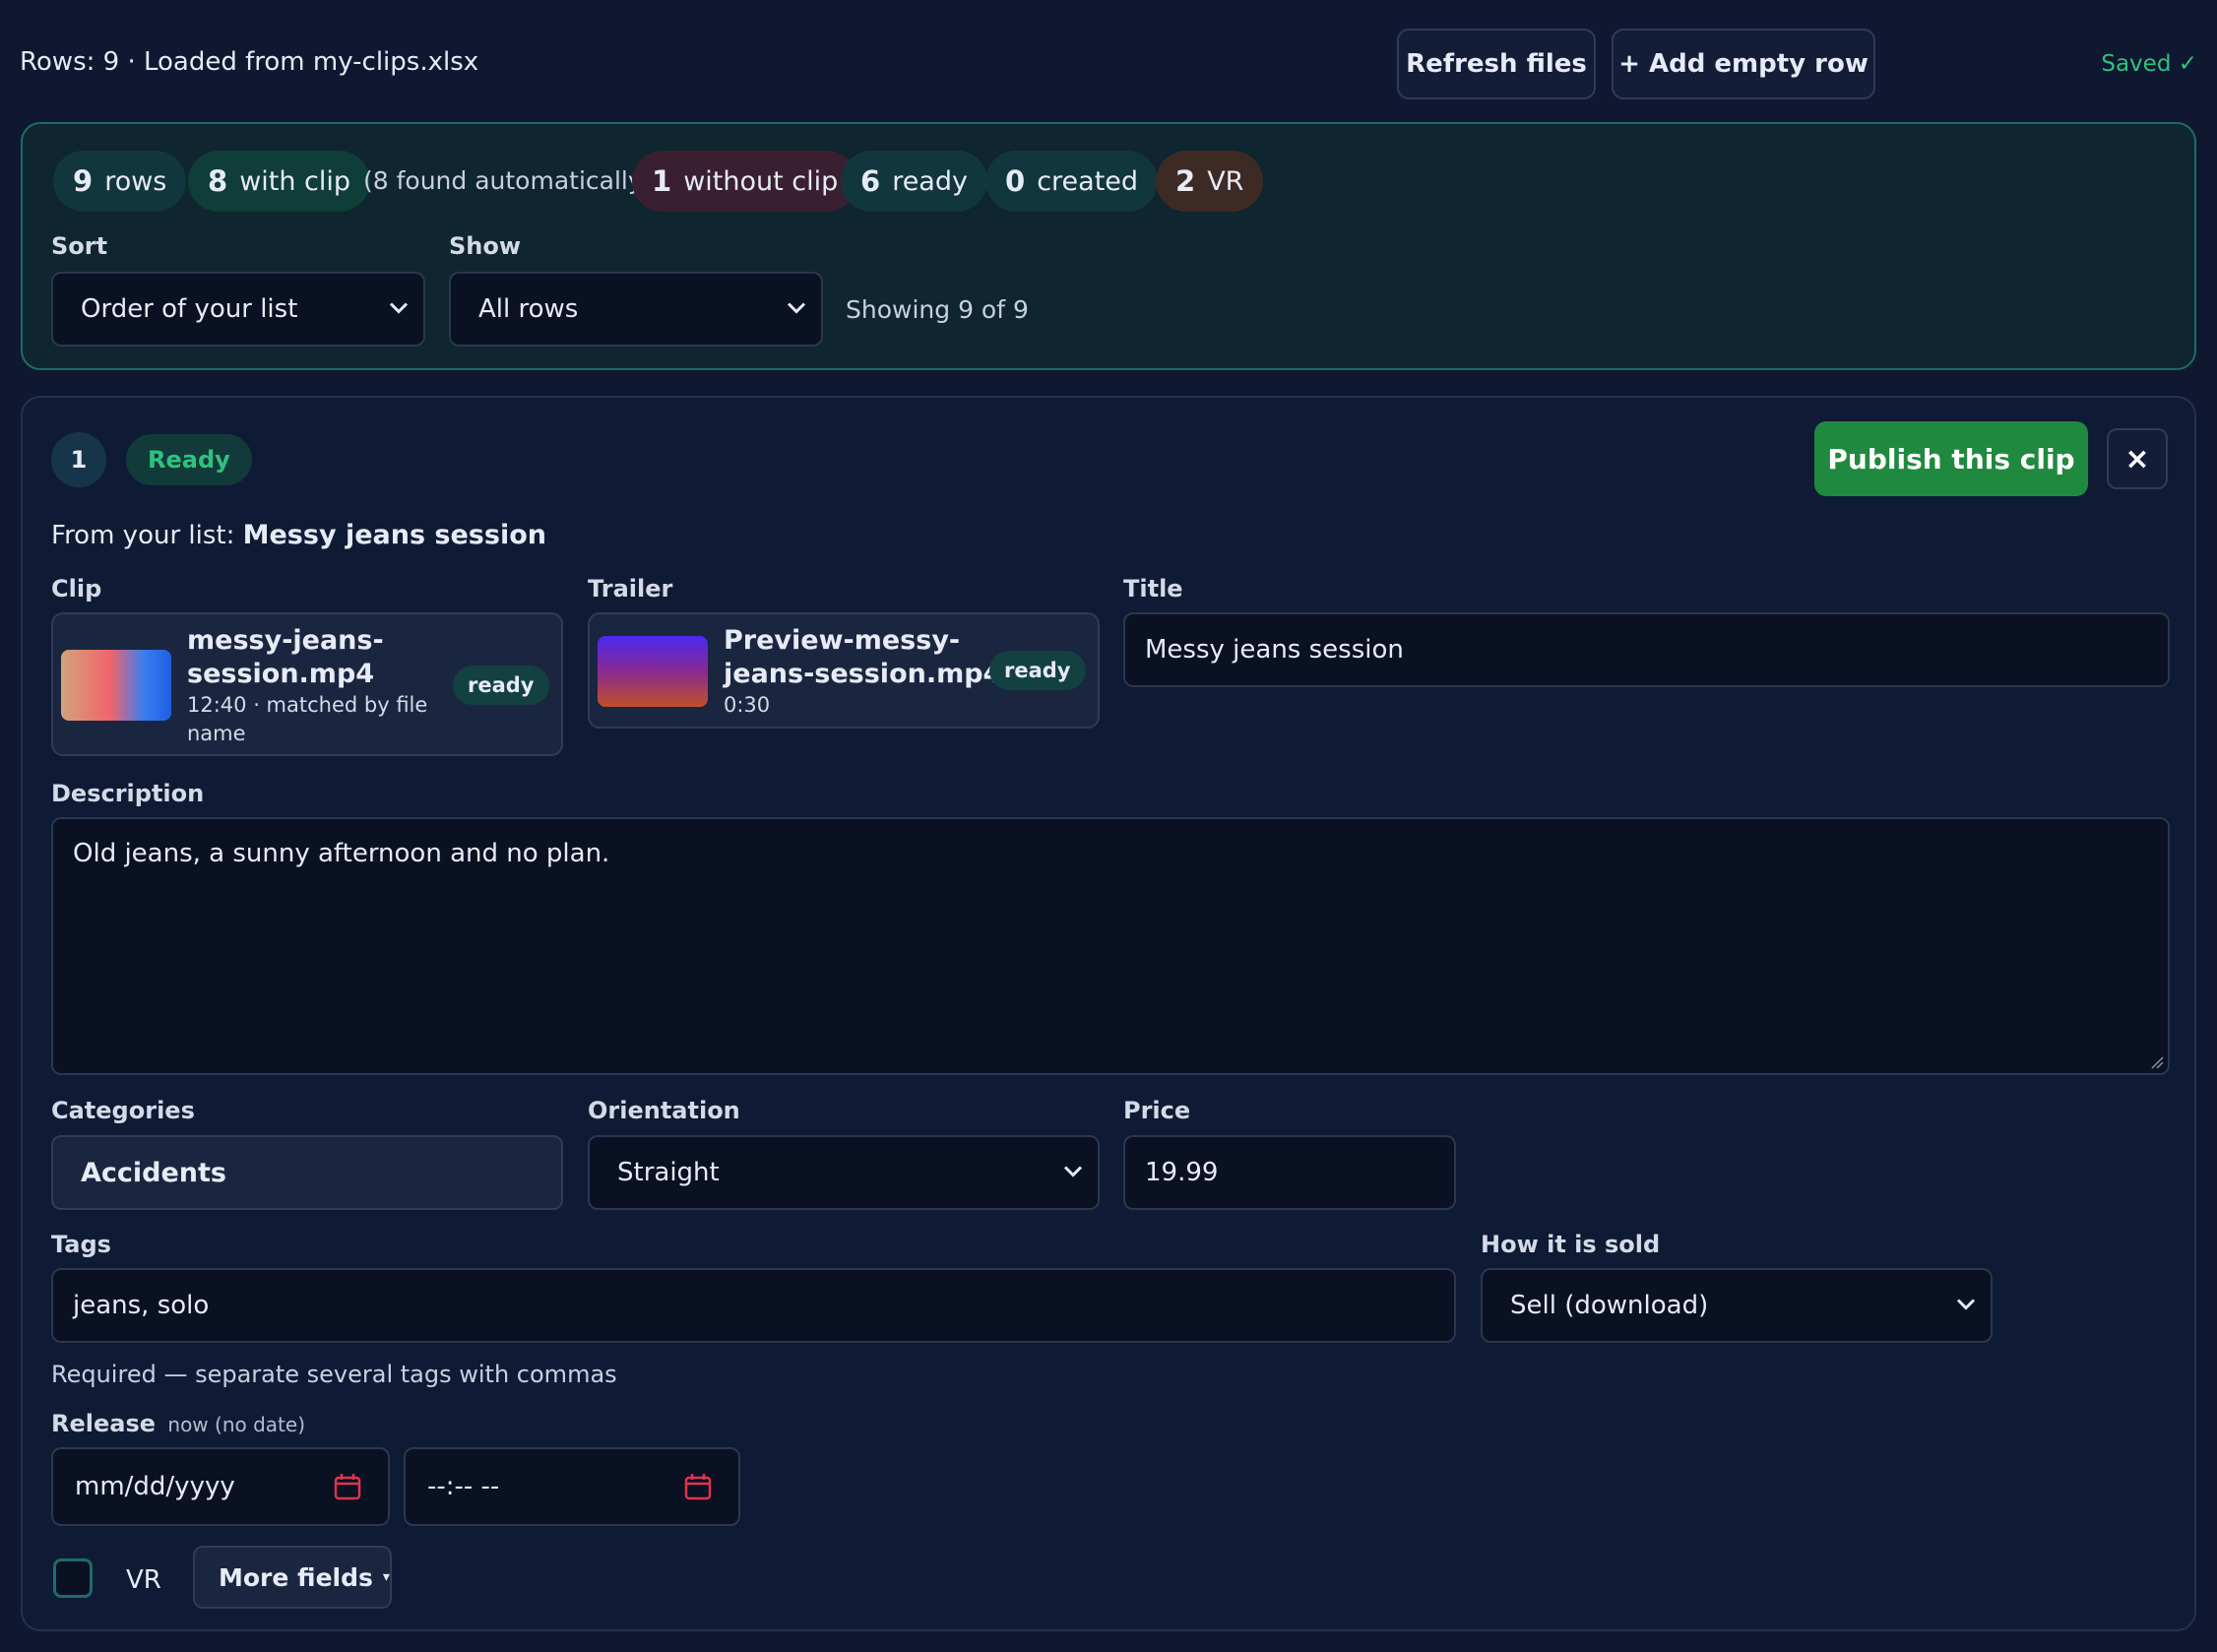  What do you see at coordinates (116, 685) in the screenshot?
I see `clip-thumbnail` at bounding box center [116, 685].